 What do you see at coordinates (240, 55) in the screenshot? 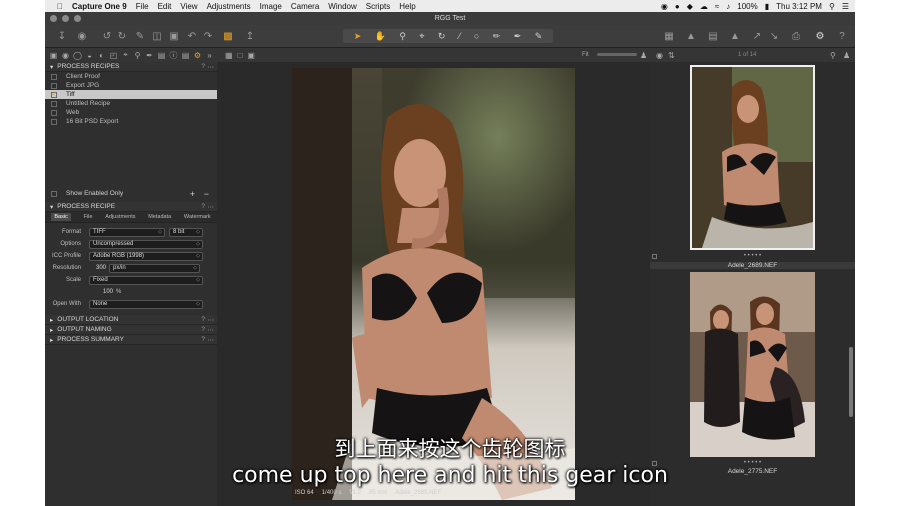
I see `single-view-icon: □` at bounding box center [240, 55].